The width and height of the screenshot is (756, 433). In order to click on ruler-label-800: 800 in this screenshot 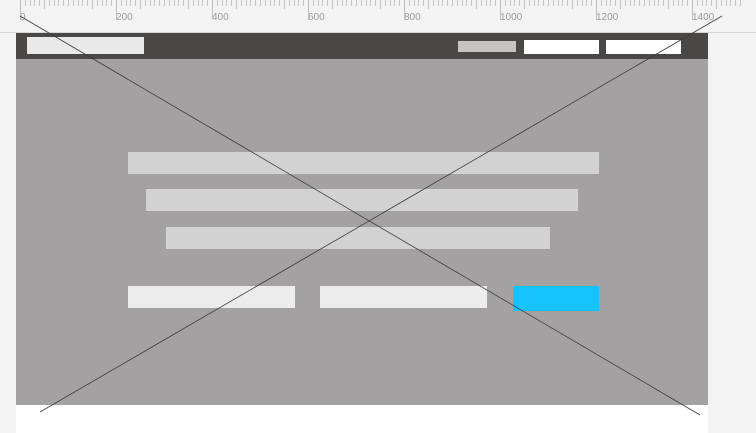, I will do `click(412, 17)`.